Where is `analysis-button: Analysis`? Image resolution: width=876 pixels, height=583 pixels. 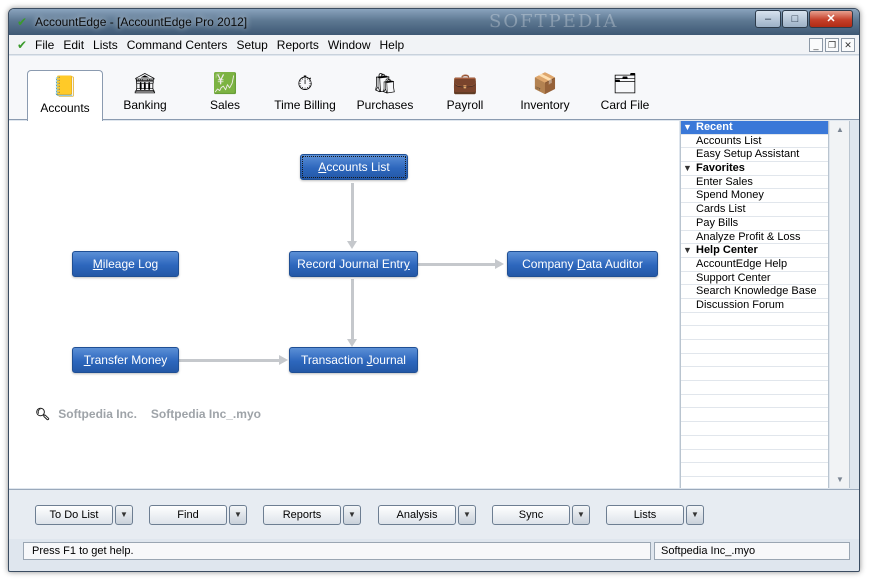
analysis-button: Analysis is located at coordinates (417, 515).